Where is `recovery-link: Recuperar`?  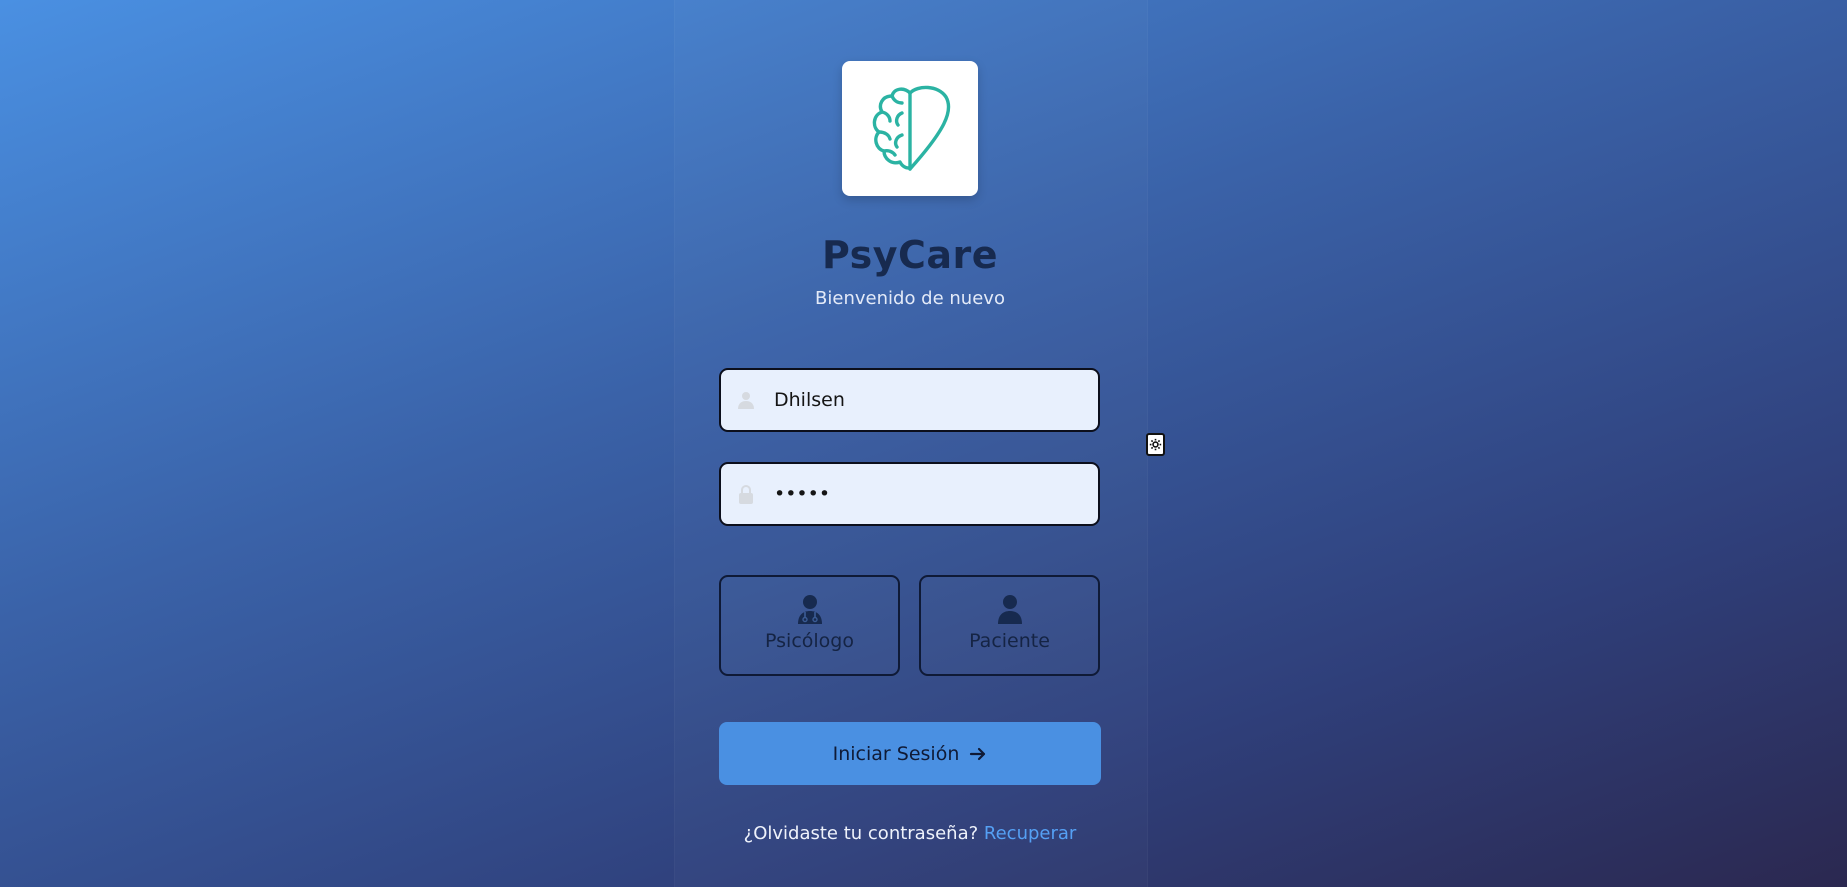
recovery-link: Recuperar is located at coordinates (1030, 833).